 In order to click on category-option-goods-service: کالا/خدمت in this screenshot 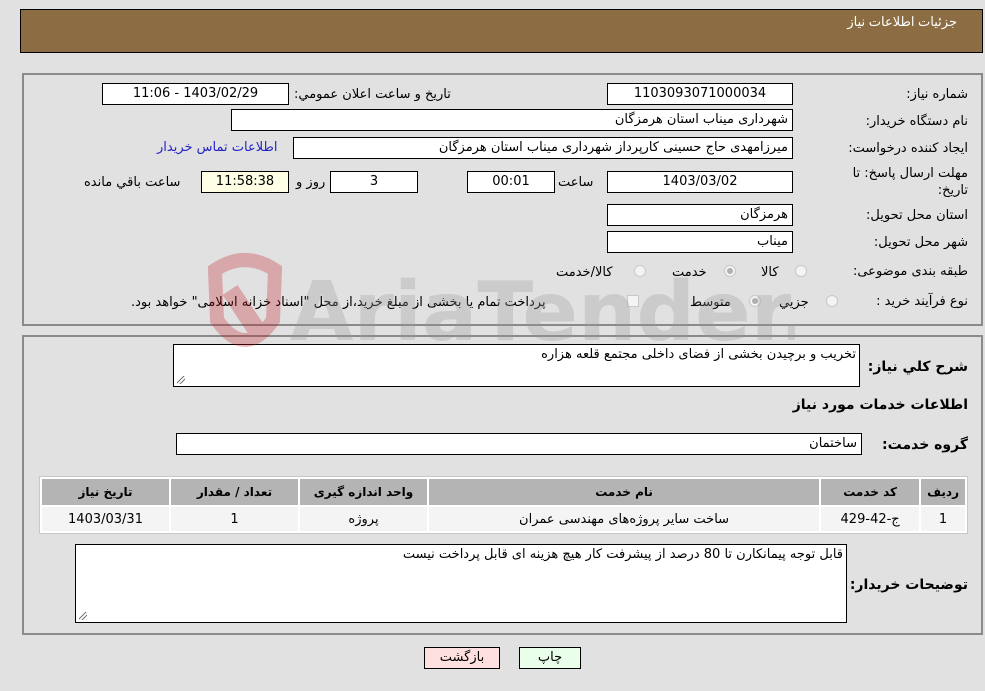, I will do `click(584, 272)`.